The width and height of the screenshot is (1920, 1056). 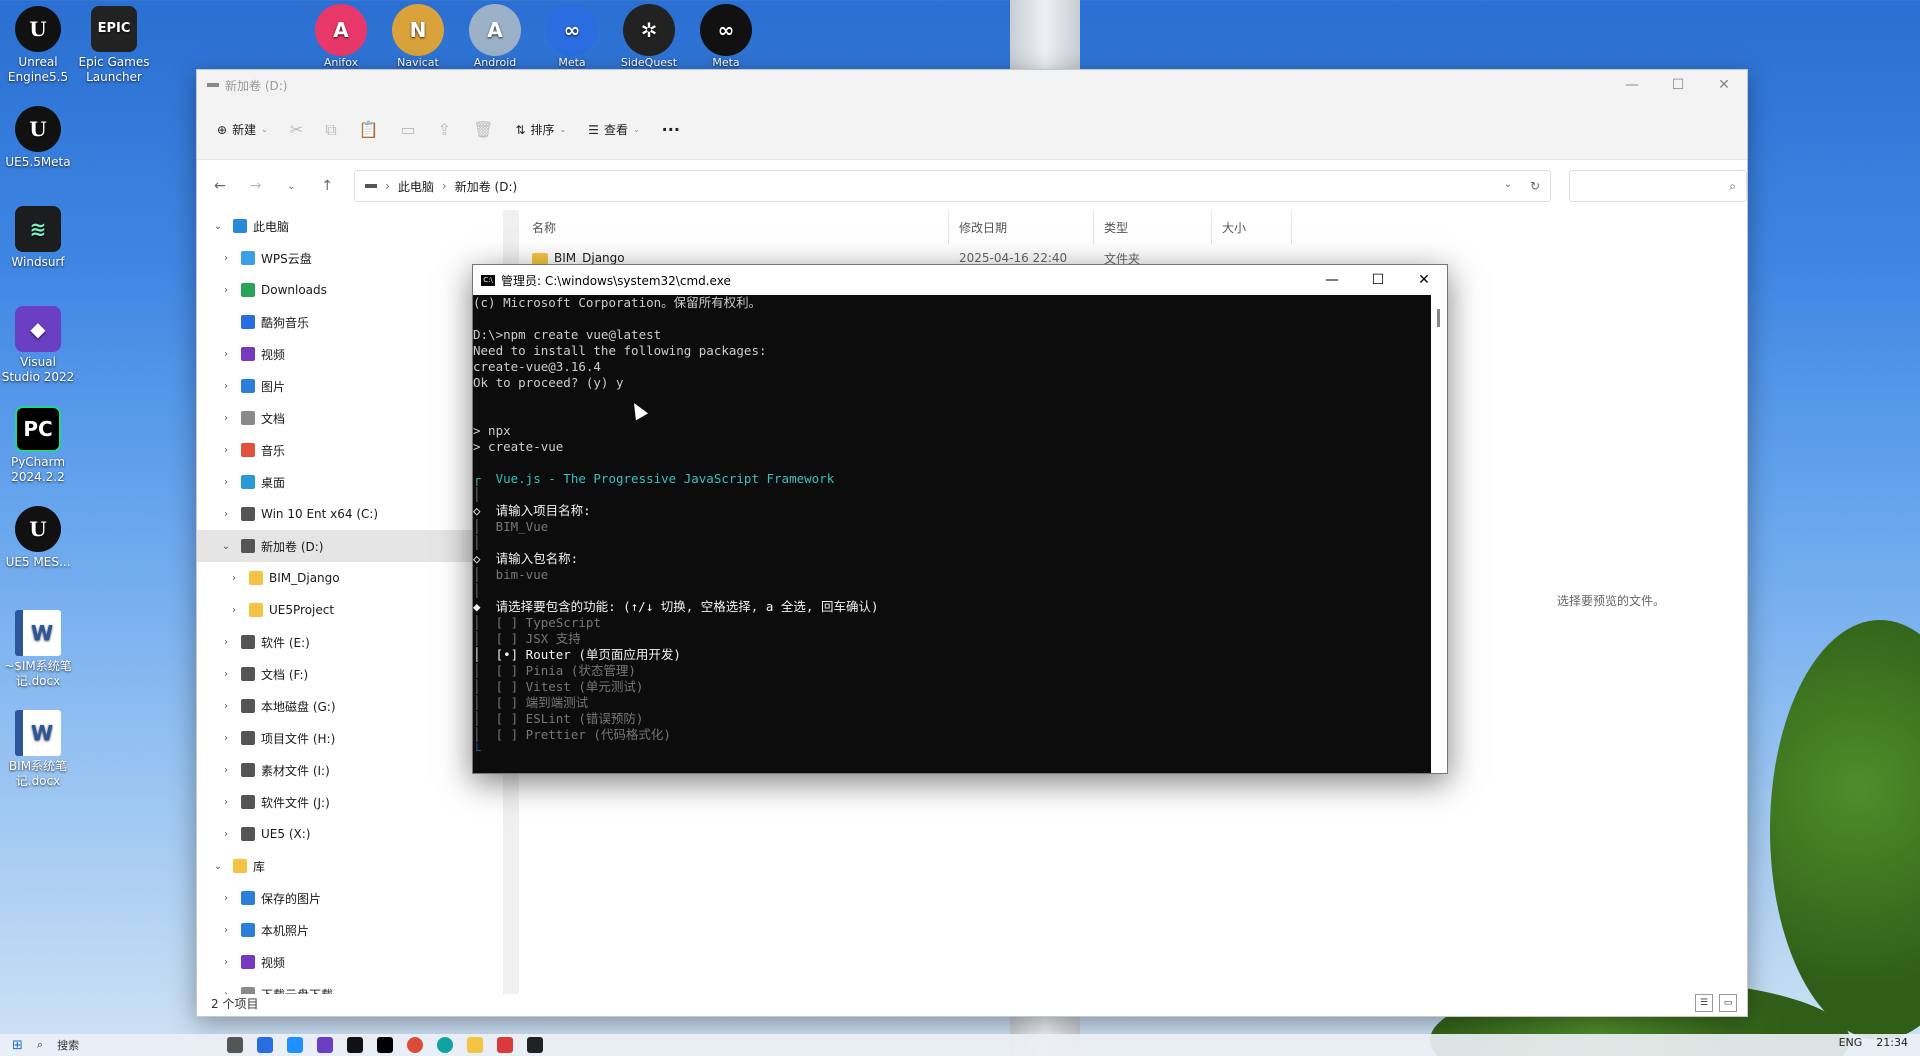 I want to click on sidebar-item: › Downloads, so click(x=351, y=290).